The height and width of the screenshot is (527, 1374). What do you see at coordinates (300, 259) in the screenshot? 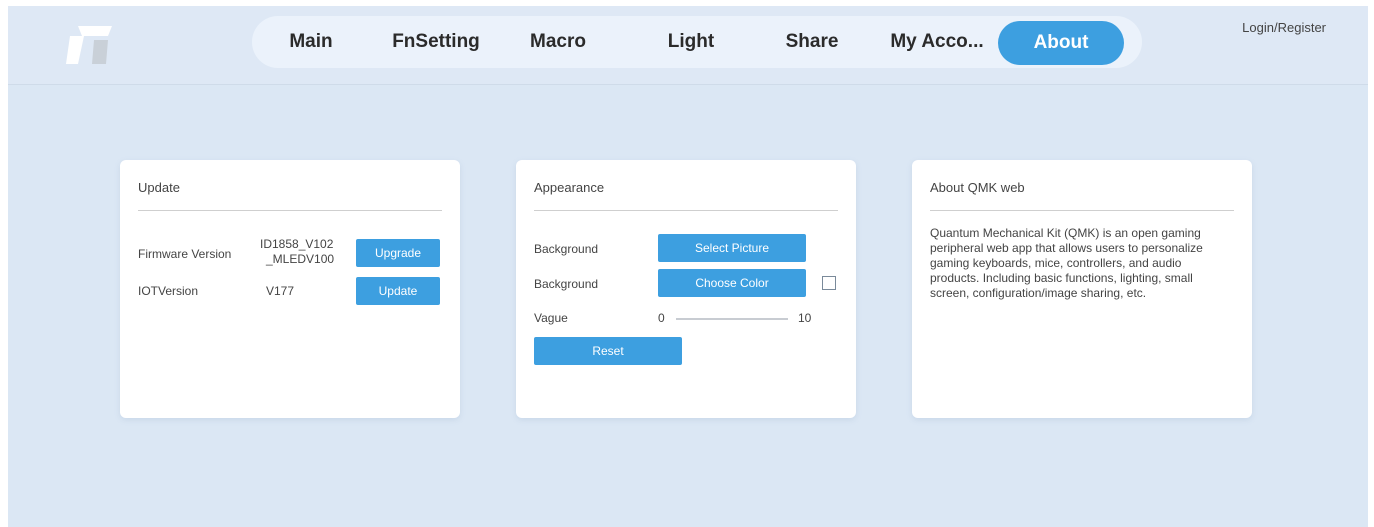
I see `firmware-version-value-line2: _MLEDV100` at bounding box center [300, 259].